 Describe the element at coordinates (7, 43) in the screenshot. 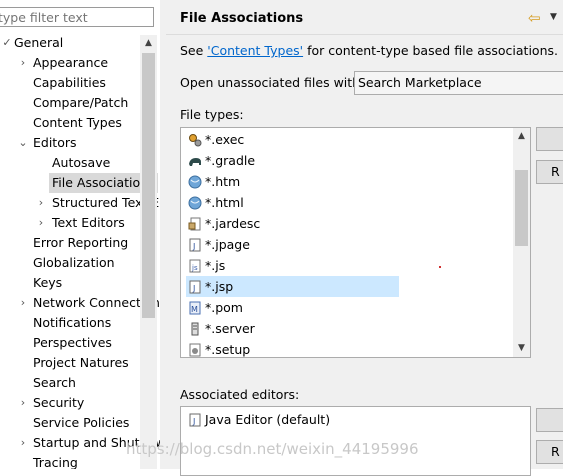

I see `chevron-down-icon: ✓` at that location.